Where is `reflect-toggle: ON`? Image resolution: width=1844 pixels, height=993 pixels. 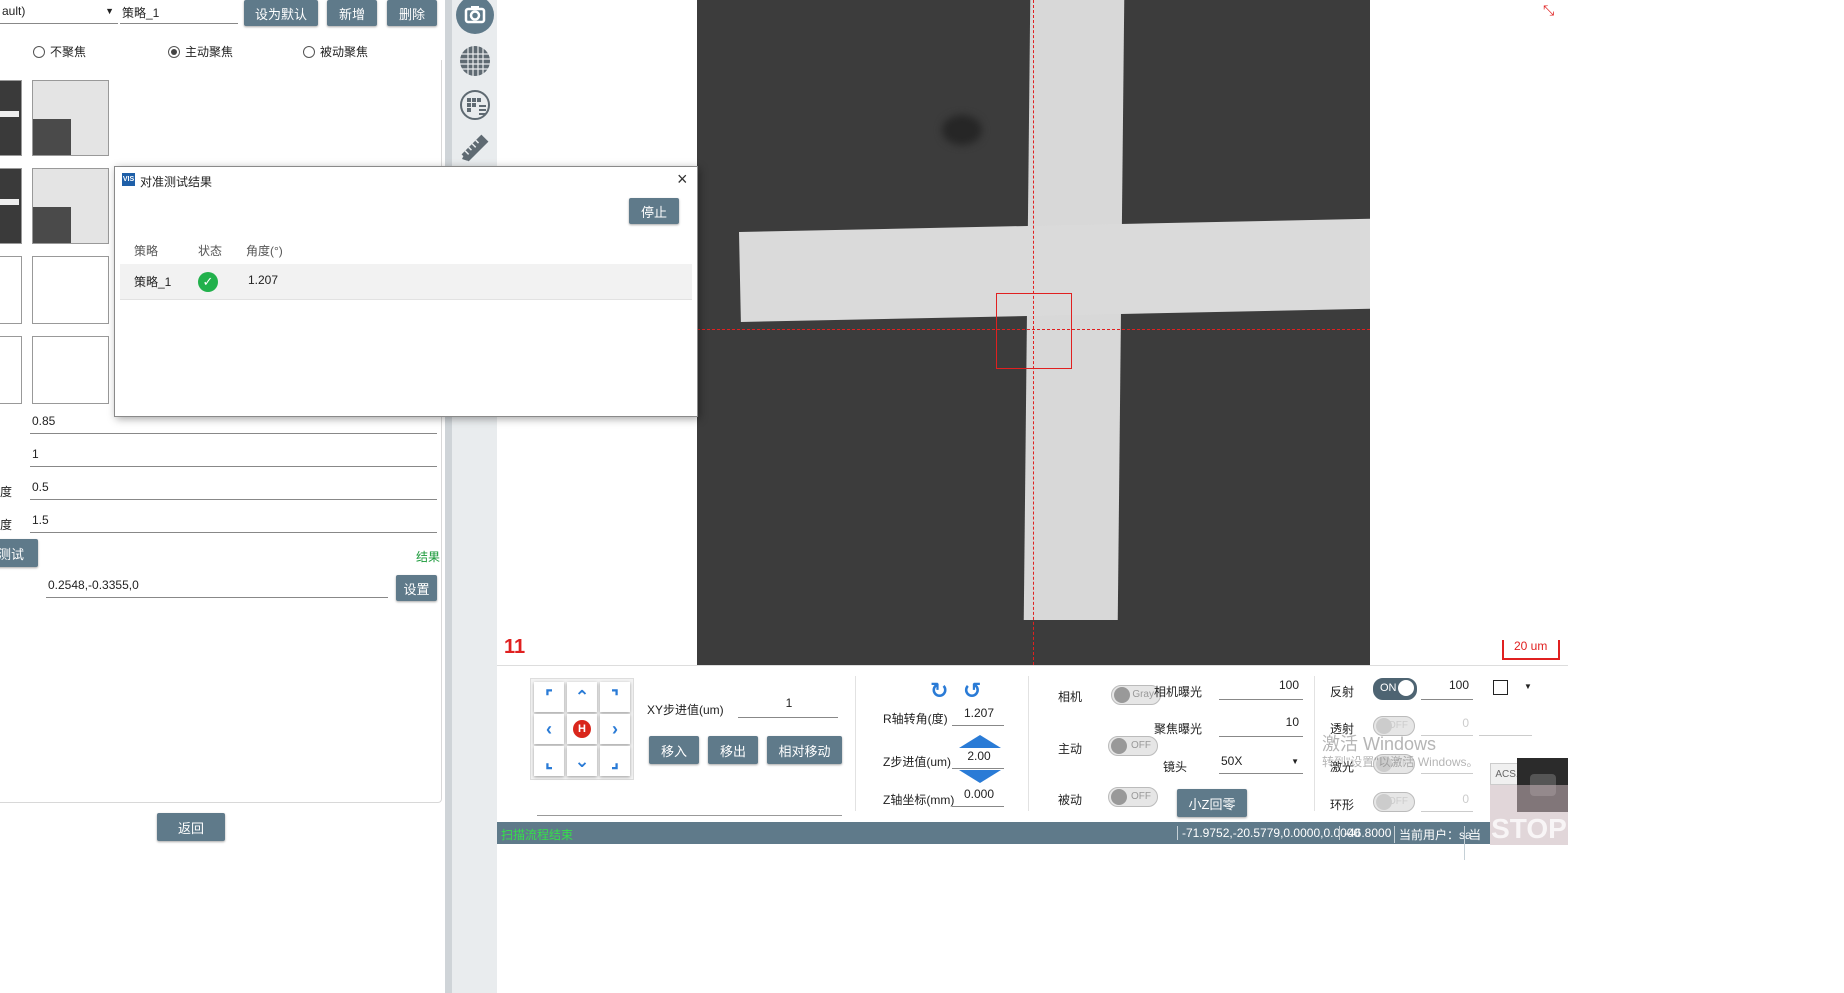 reflect-toggle: ON is located at coordinates (1395, 689).